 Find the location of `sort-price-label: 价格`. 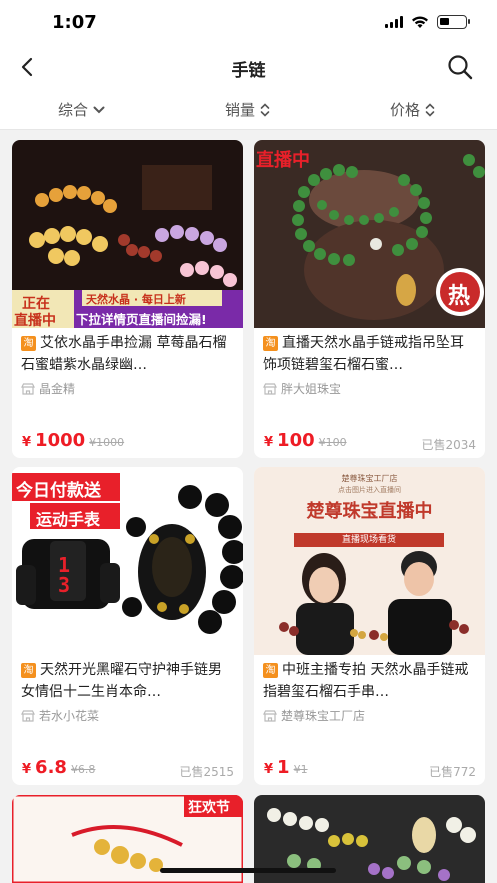

sort-price-label: 价格 is located at coordinates (405, 110).